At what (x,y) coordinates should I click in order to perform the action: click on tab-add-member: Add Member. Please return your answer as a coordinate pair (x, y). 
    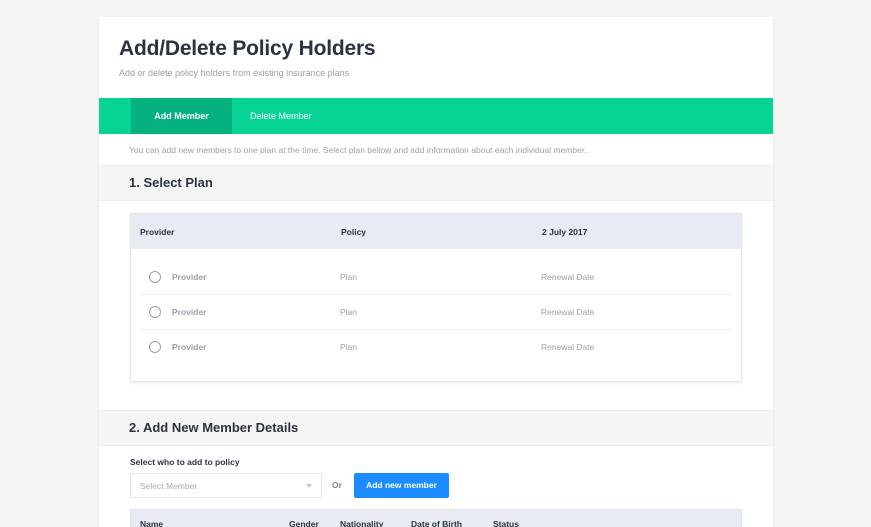
    Looking at the image, I should click on (181, 116).